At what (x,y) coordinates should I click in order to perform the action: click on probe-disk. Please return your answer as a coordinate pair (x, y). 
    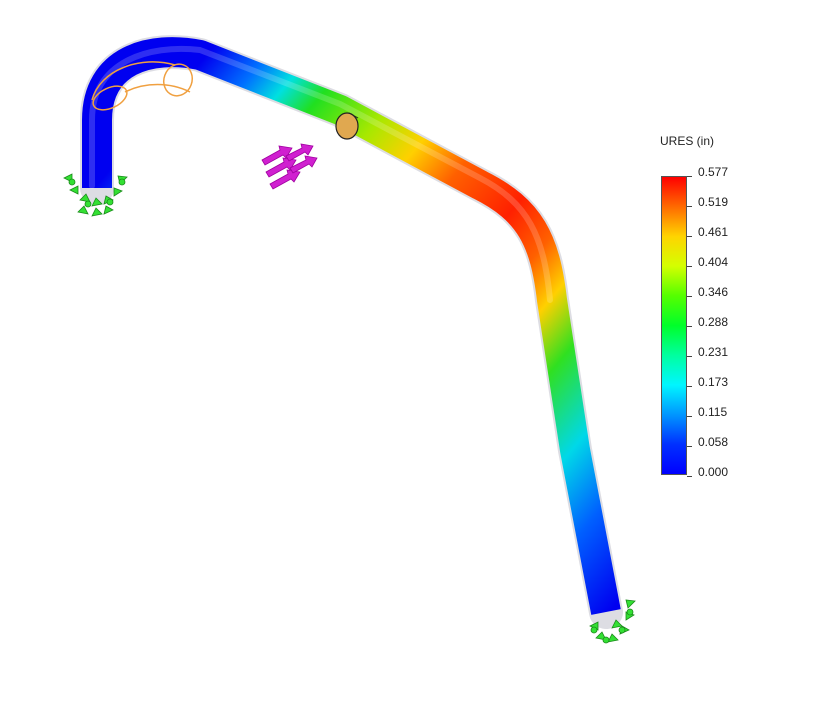
    Looking at the image, I should click on (347, 126).